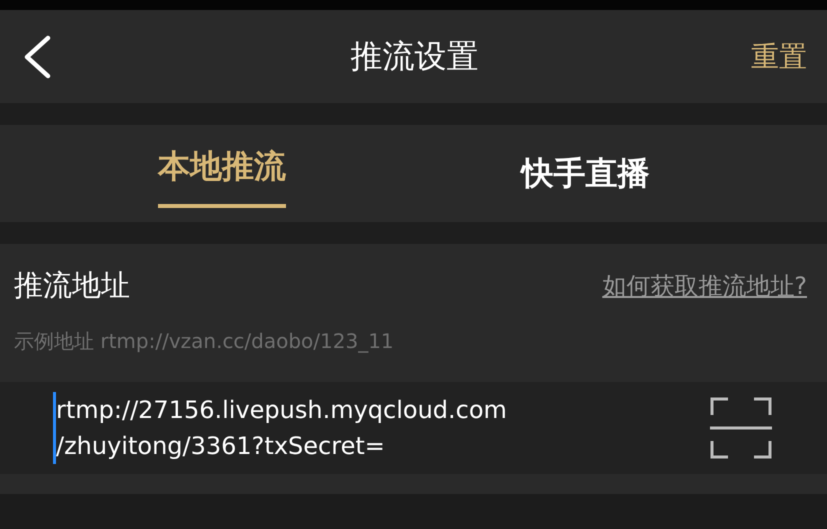 This screenshot has height=529, width=827. Describe the element at coordinates (704, 286) in the screenshot. I see `help-link: 如何获取推流地址?` at that location.